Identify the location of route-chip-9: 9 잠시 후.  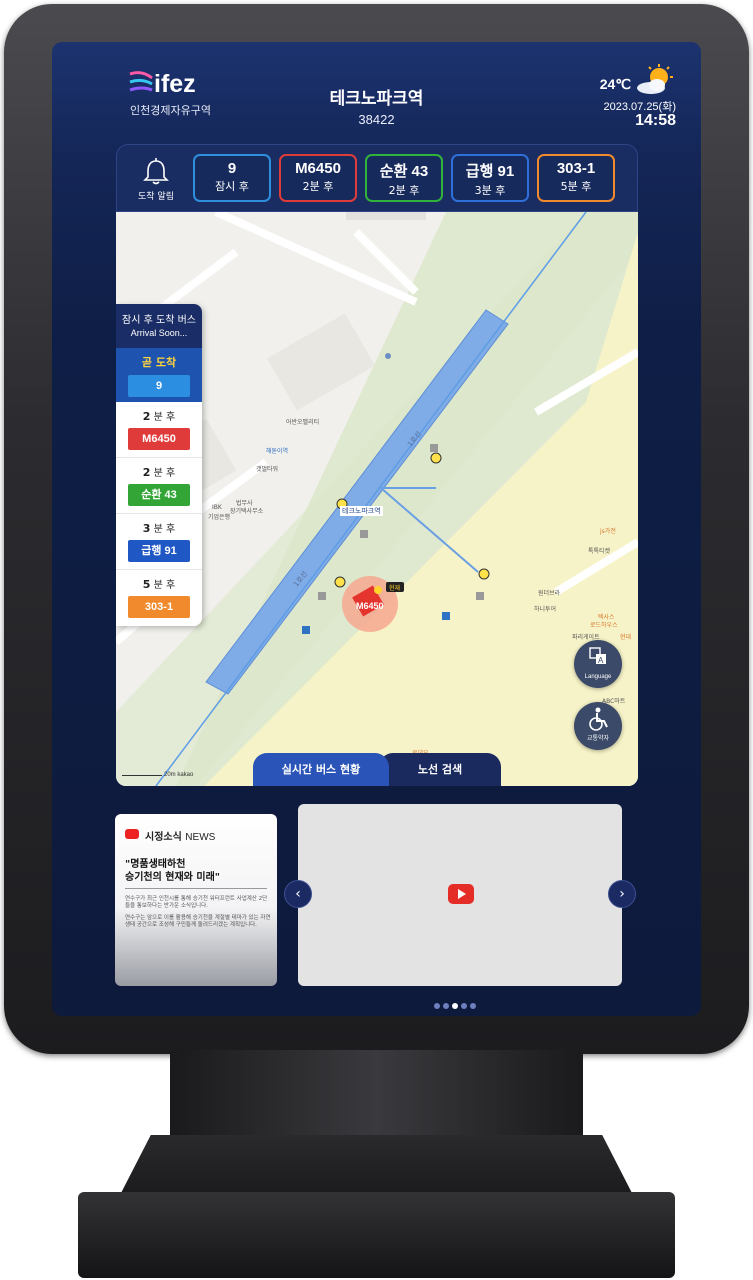
(232, 178).